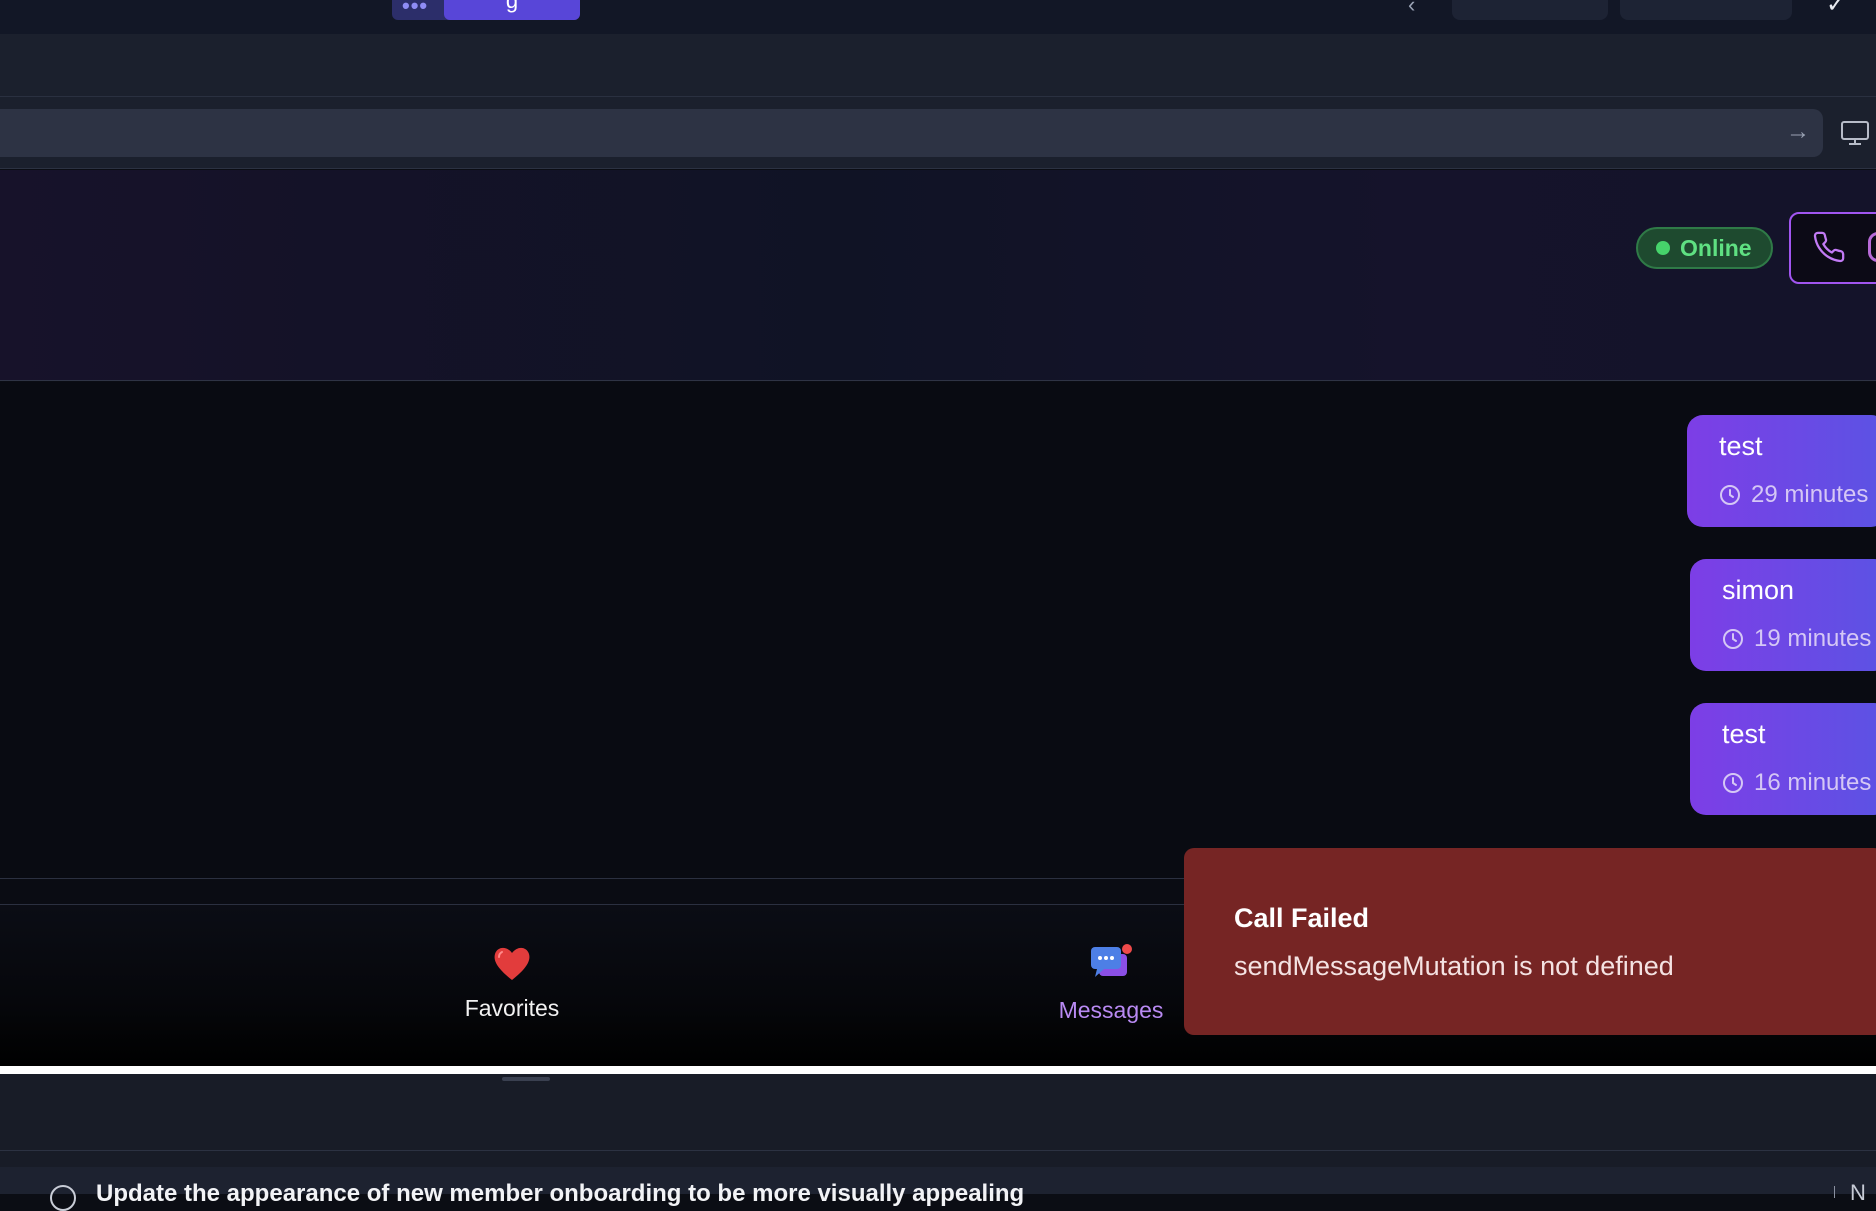  Describe the element at coordinates (1855, 133) in the screenshot. I see `monitor-icon` at that location.